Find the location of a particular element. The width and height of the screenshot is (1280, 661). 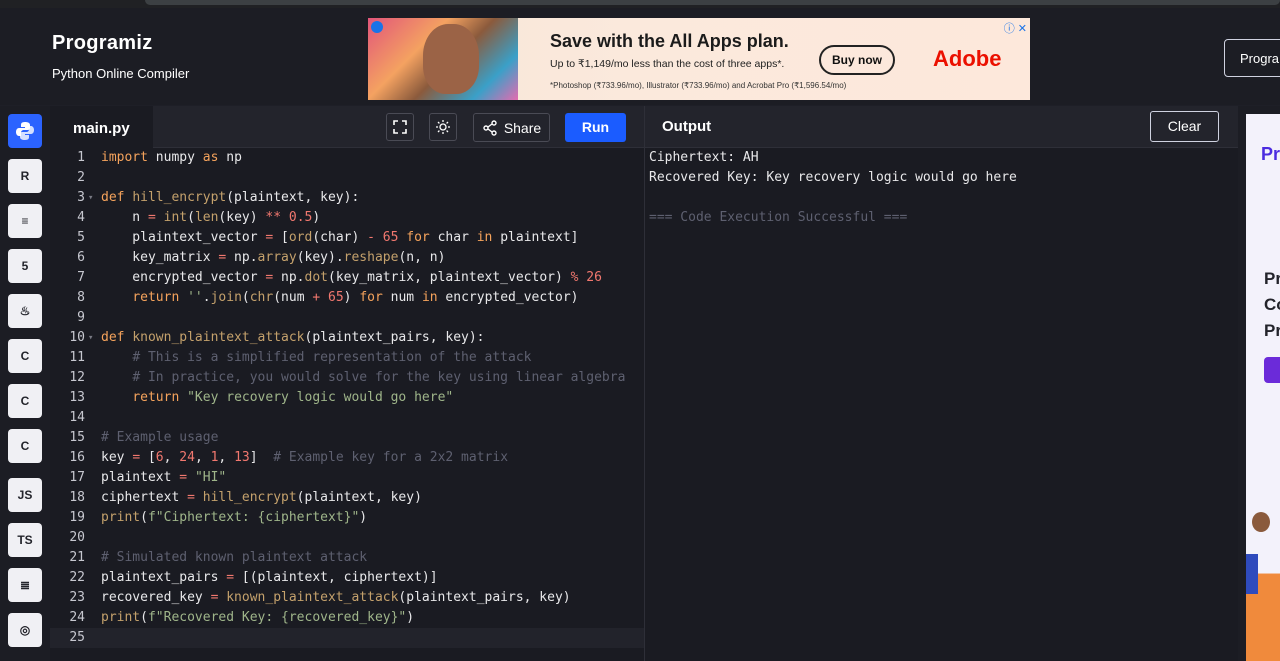

ad-portrait is located at coordinates (451, 59).